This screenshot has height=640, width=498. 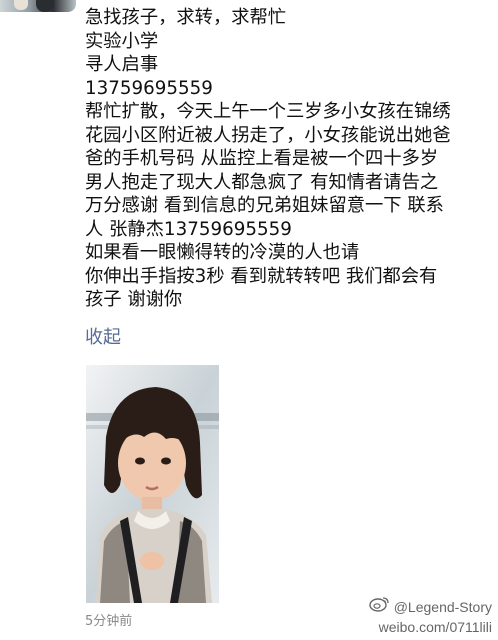 What do you see at coordinates (122, 41) in the screenshot?
I see `post-line: 实验小学` at bounding box center [122, 41].